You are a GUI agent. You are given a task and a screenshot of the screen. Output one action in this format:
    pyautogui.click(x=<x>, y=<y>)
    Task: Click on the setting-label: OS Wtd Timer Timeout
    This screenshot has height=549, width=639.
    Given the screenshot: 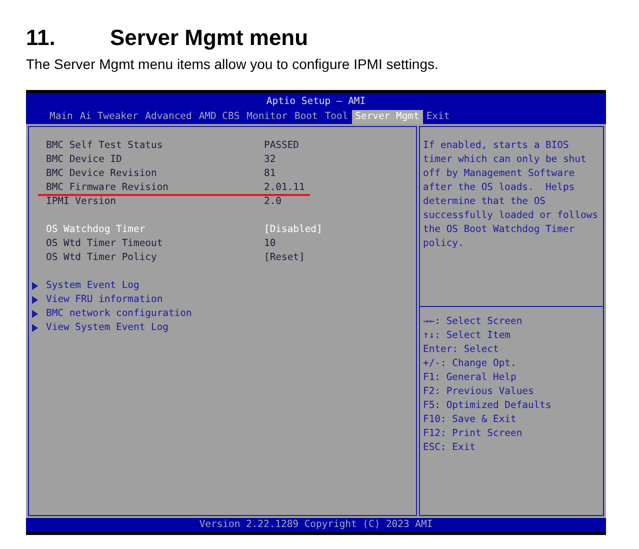 What is the action you would take?
    pyautogui.click(x=155, y=244)
    